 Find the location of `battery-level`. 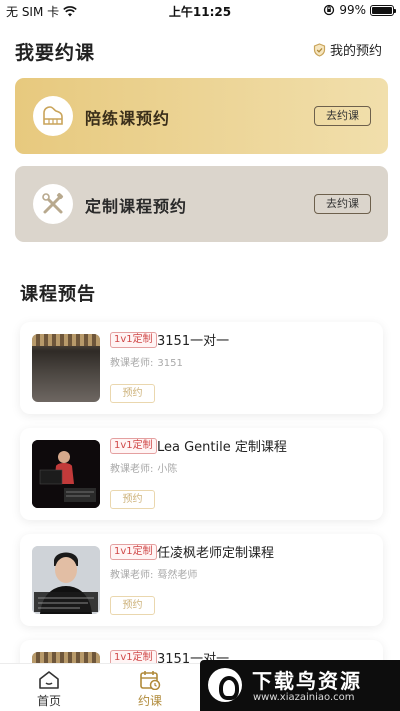

battery-level is located at coordinates (382, 10).